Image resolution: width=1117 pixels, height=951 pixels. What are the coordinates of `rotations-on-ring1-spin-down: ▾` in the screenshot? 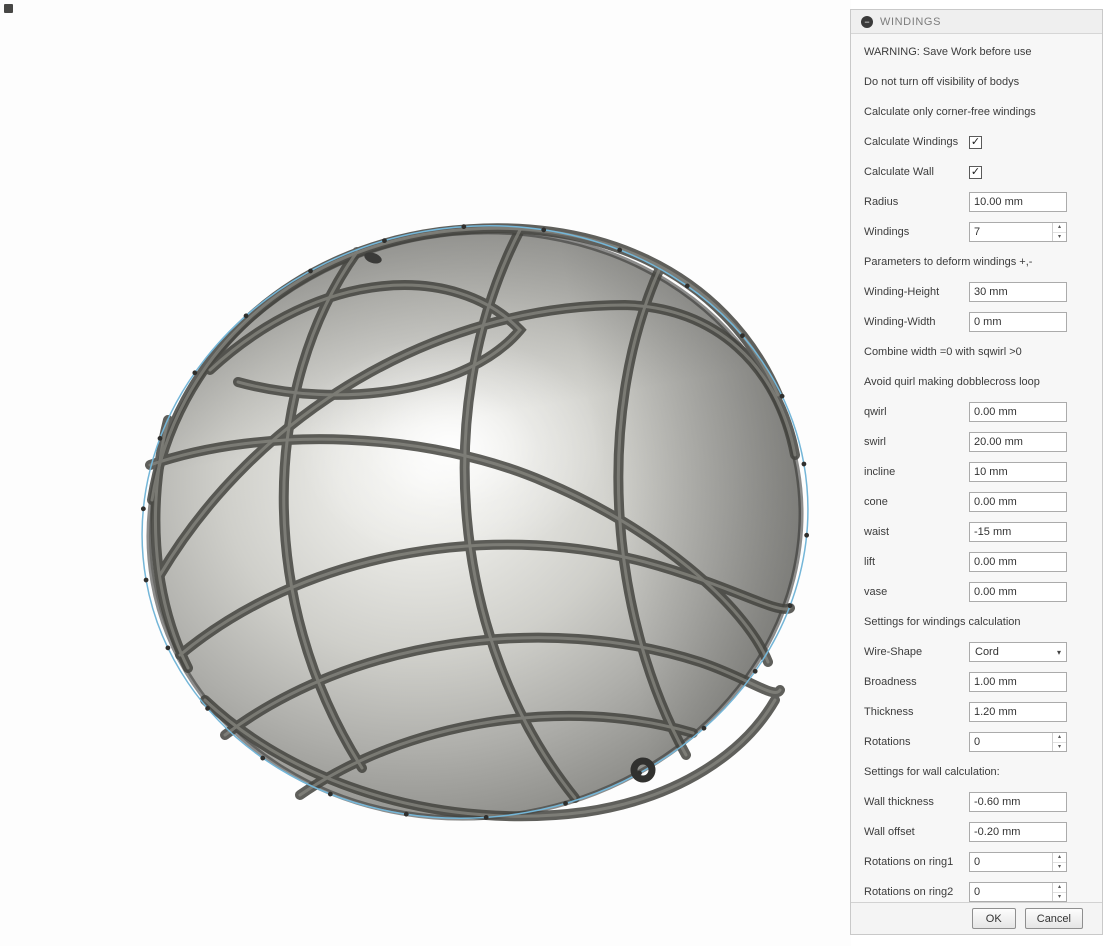 It's located at (1059, 867).